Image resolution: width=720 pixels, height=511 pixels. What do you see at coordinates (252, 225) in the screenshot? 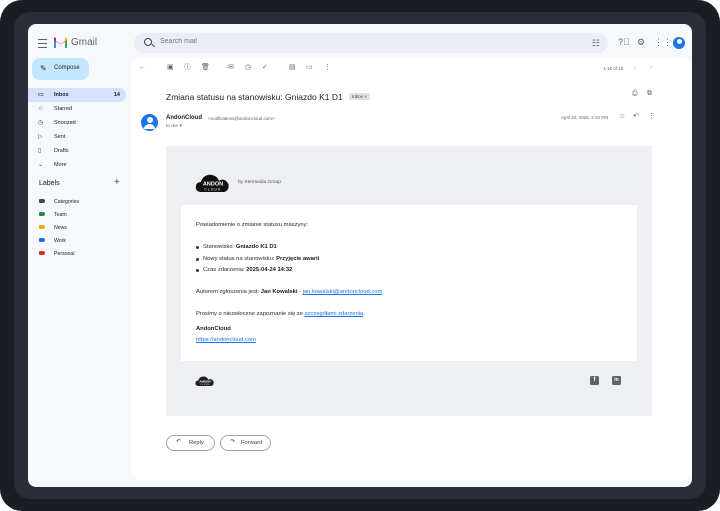
I see `intro-text: Powiadomienie o zmianie statusu maszyny:` at bounding box center [252, 225].